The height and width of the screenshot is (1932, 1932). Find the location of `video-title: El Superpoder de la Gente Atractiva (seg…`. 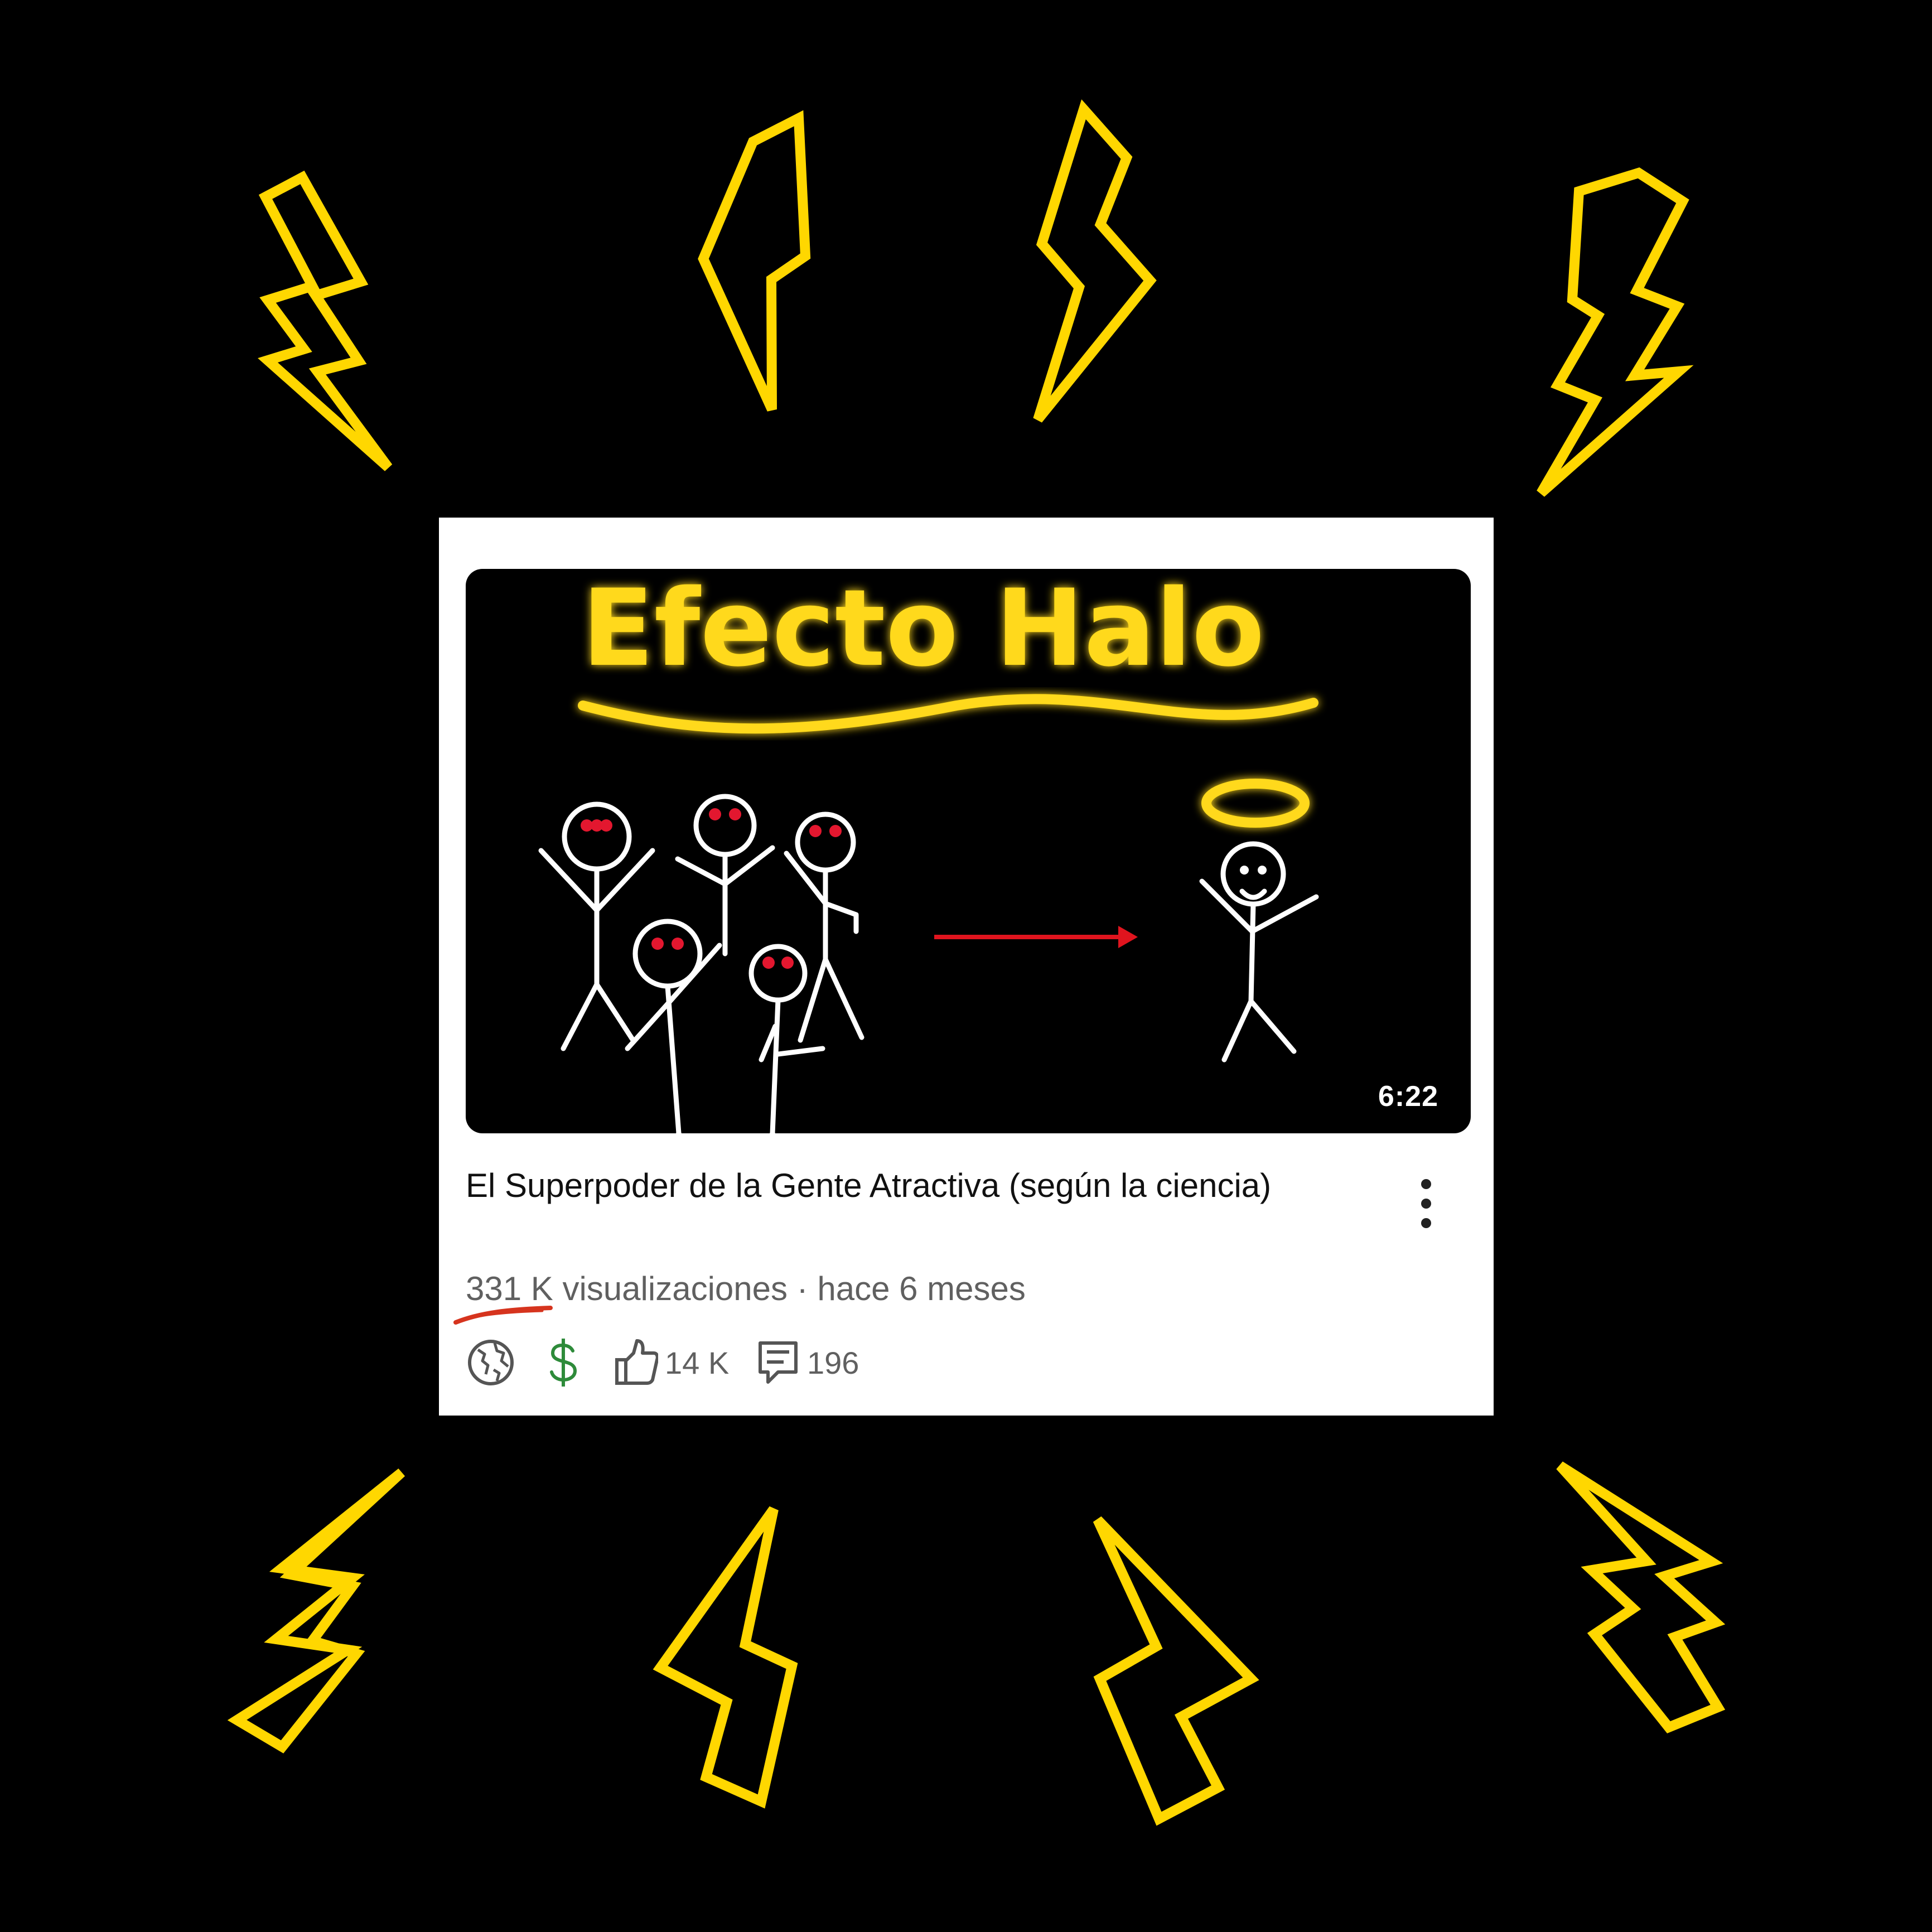

video-title: El Superpoder de la Gente Atractiva (seg… is located at coordinates (884, 1186).